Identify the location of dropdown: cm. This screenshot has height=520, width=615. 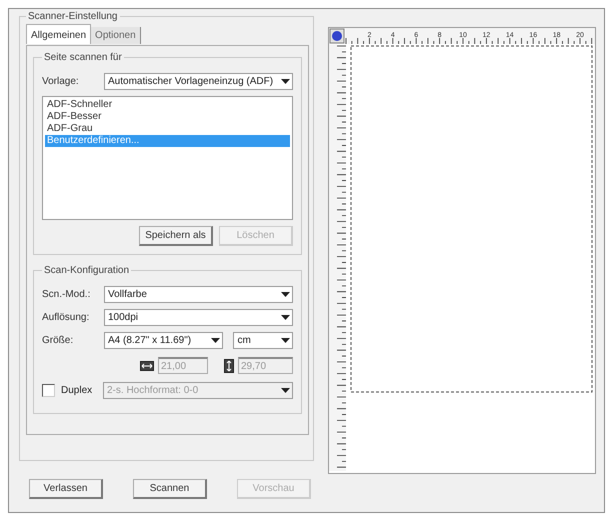
(263, 340).